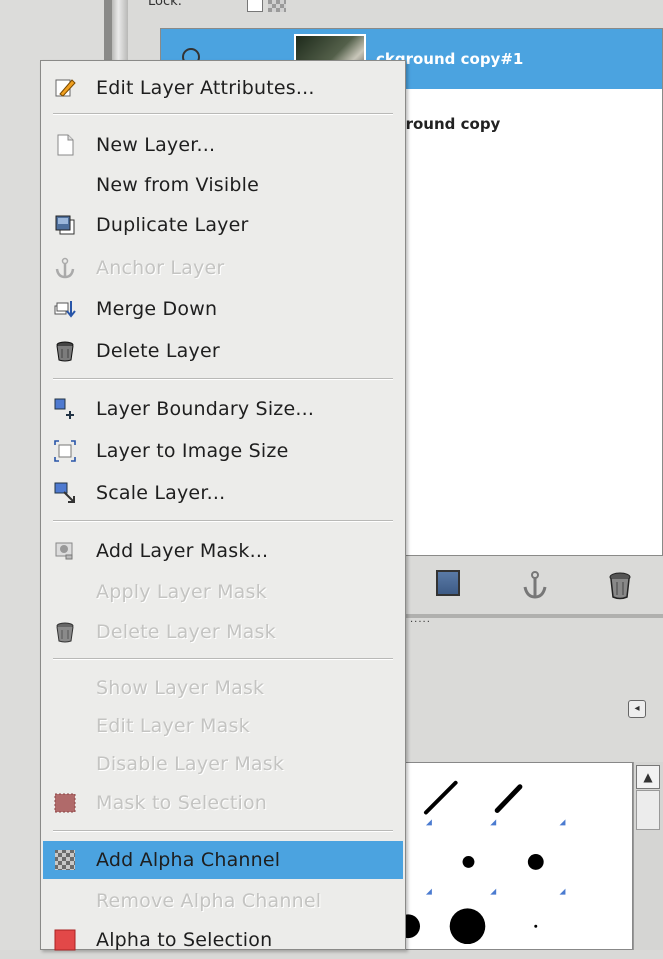 Image resolution: width=663 pixels, height=959 pixels. Describe the element at coordinates (65, 88) in the screenshot. I see `edit-icon` at that location.